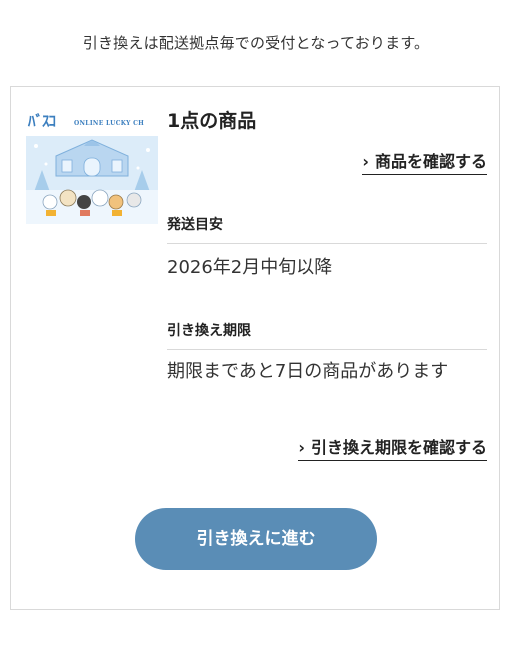  Describe the element at coordinates (430, 161) in the screenshot. I see `confirm-items-label: 商品を確認する` at that location.